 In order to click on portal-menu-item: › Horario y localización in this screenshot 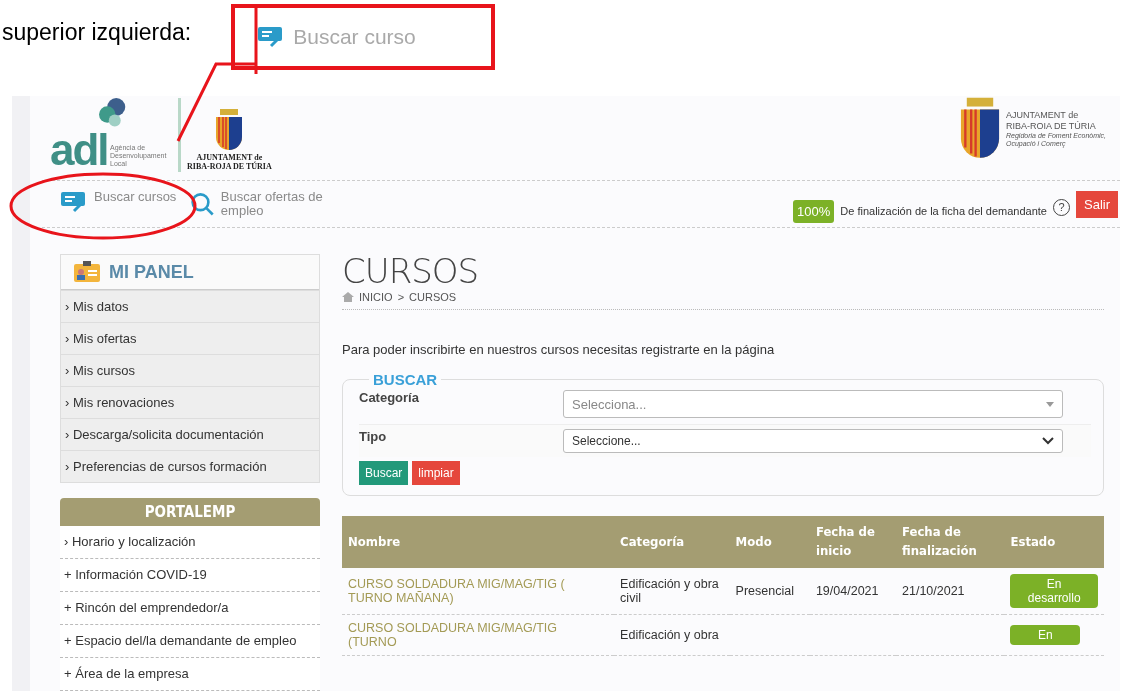, I will do `click(190, 542)`.